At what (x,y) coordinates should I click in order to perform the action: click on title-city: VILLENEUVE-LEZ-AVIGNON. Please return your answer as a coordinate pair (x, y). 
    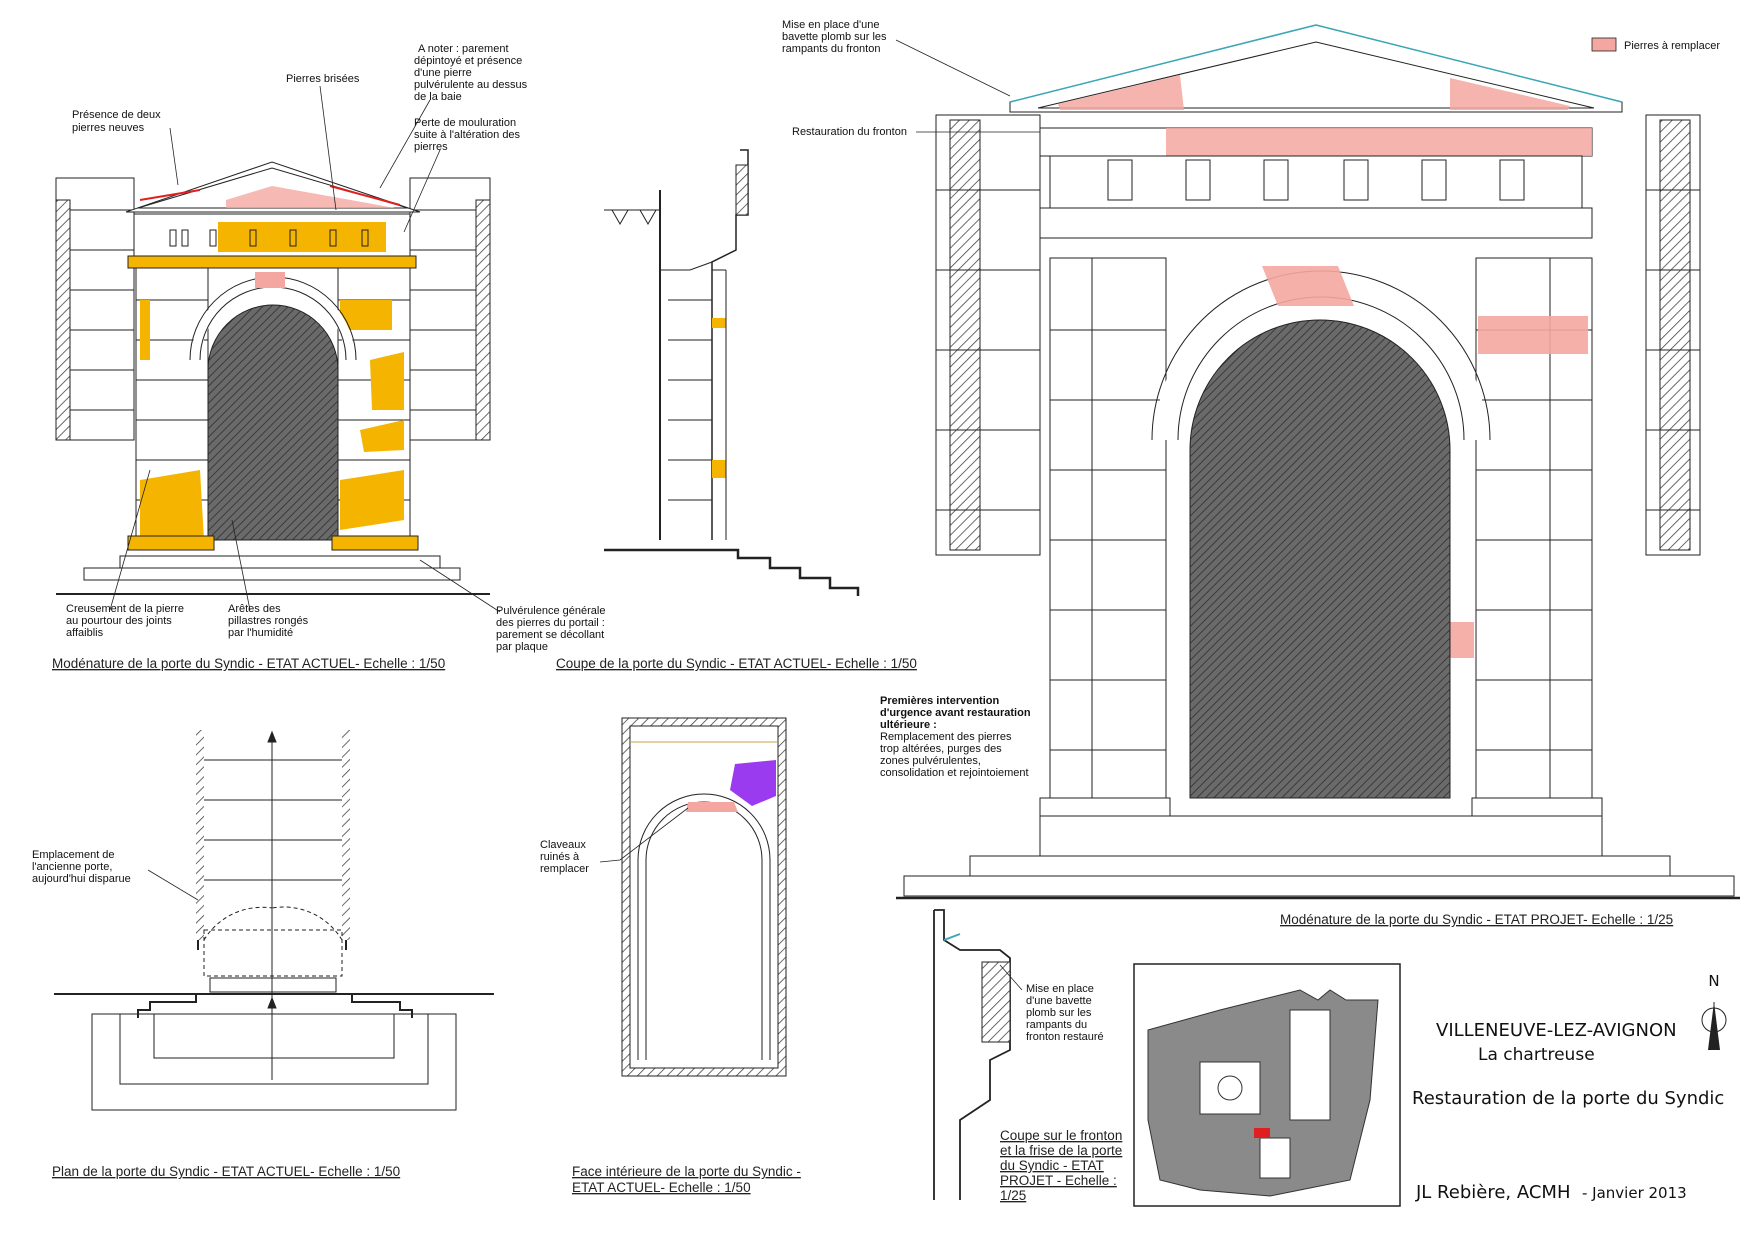
    Looking at the image, I should click on (1556, 1030).